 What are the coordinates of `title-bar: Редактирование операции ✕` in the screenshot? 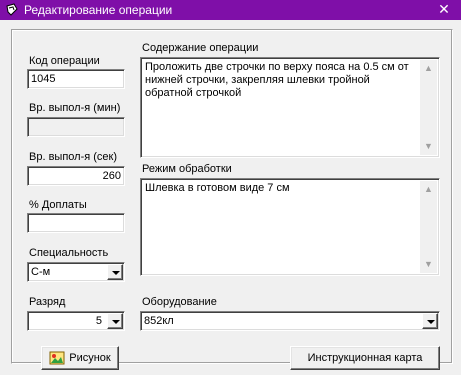 It's located at (230, 10).